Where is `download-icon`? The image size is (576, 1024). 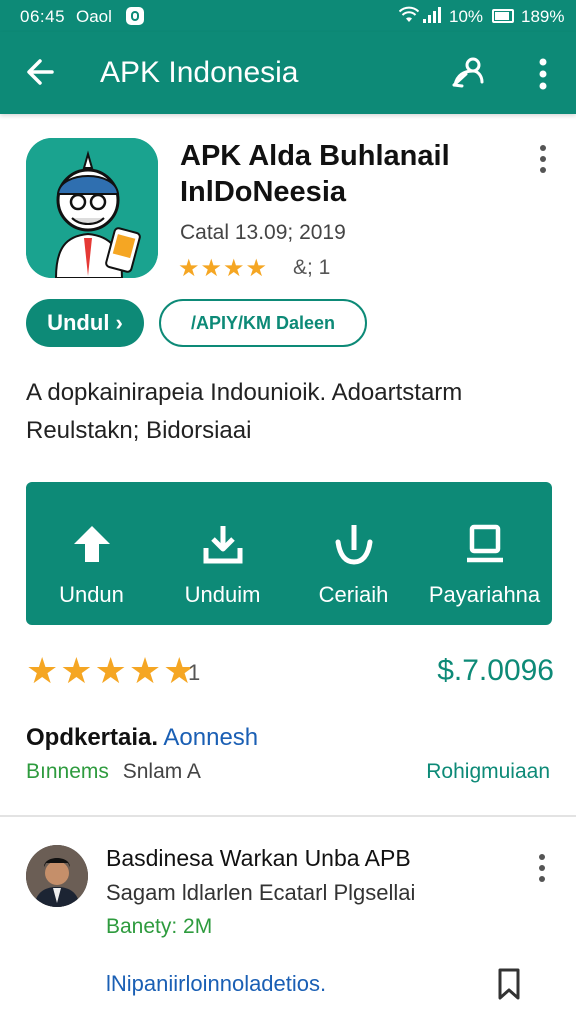
download-icon is located at coordinates (223, 545).